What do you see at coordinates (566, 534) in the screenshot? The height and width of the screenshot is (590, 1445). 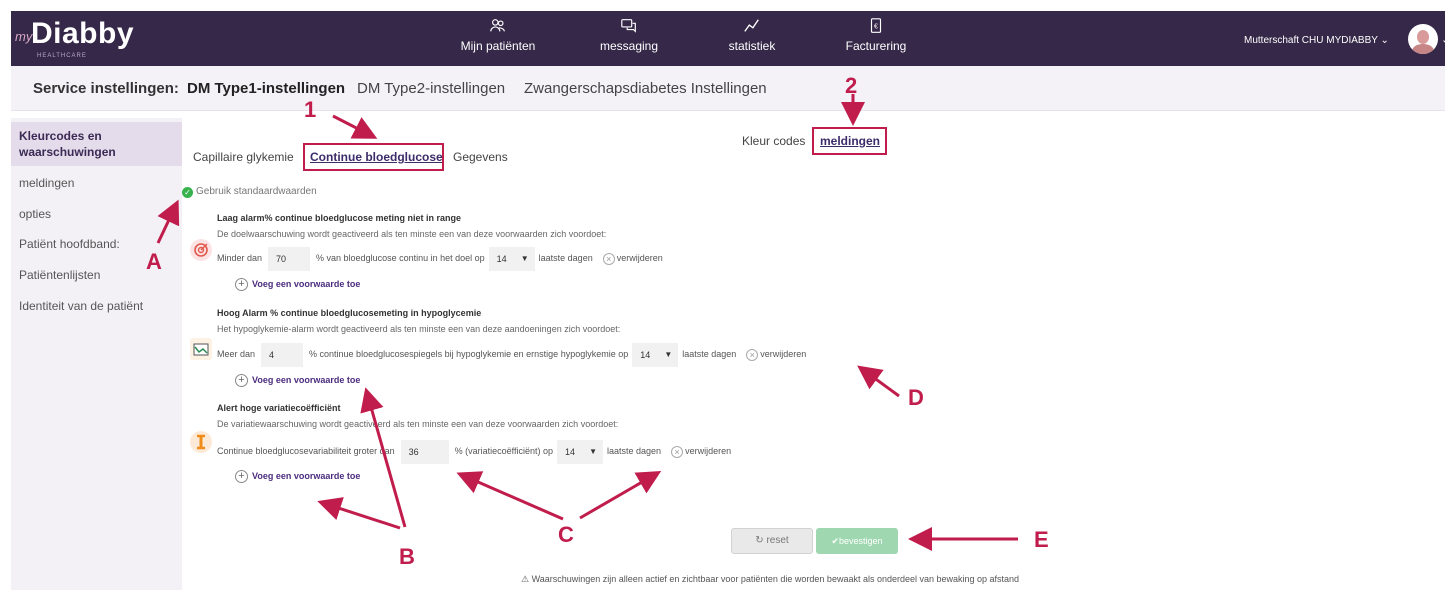 I see `annotation-label: C` at bounding box center [566, 534].